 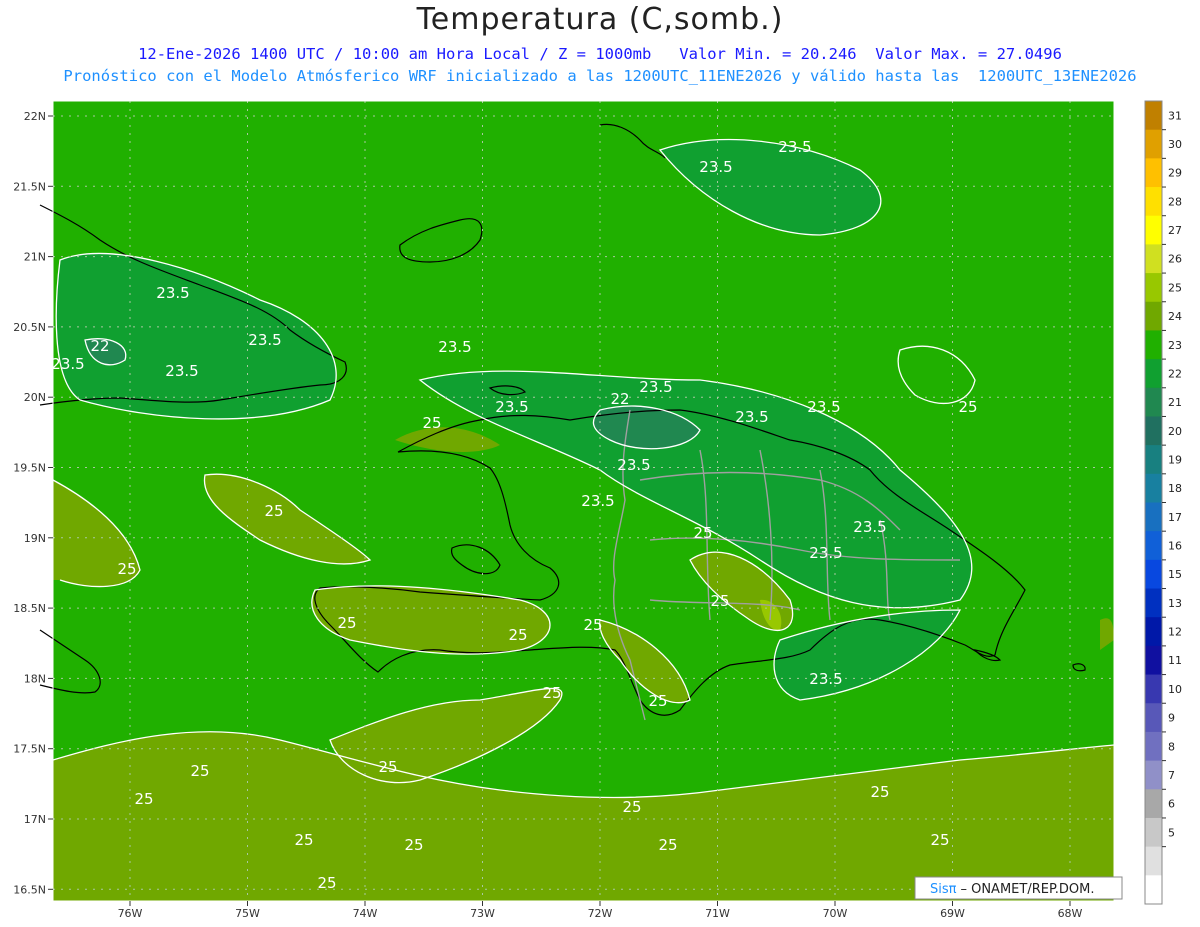 What do you see at coordinates (35, 819) in the screenshot?
I see `lat-label: 17N` at bounding box center [35, 819].